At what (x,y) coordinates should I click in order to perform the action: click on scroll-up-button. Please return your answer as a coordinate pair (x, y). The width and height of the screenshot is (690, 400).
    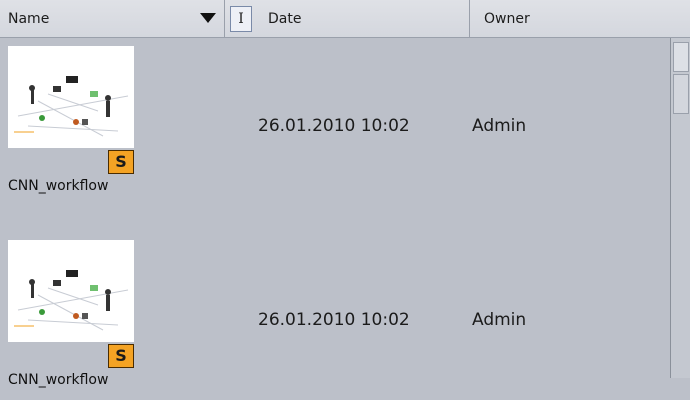
    Looking at the image, I should click on (681, 57).